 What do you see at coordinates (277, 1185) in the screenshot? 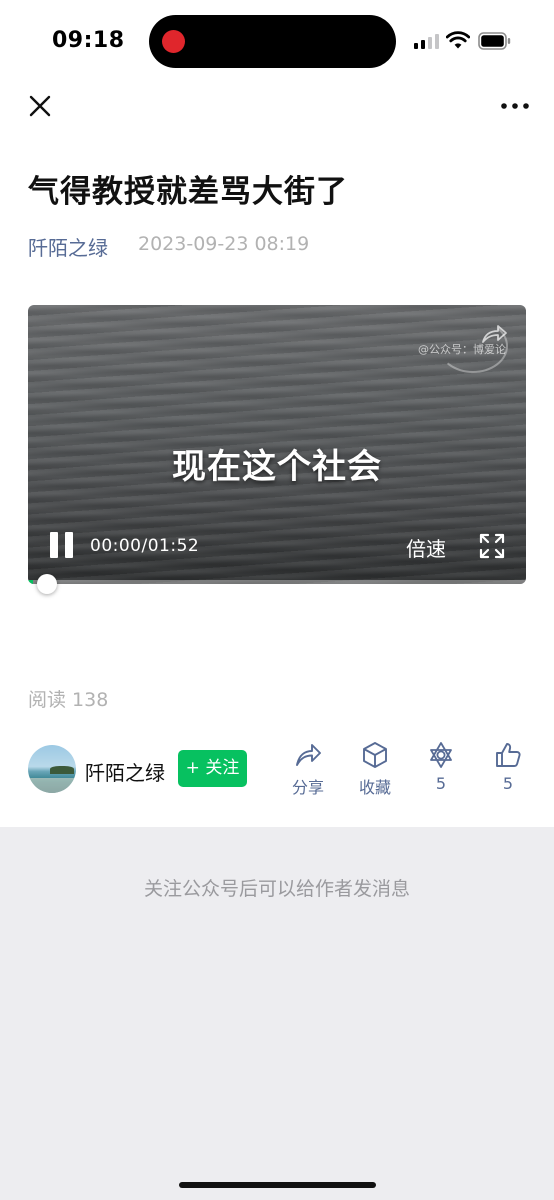
I see `home-indicator` at bounding box center [277, 1185].